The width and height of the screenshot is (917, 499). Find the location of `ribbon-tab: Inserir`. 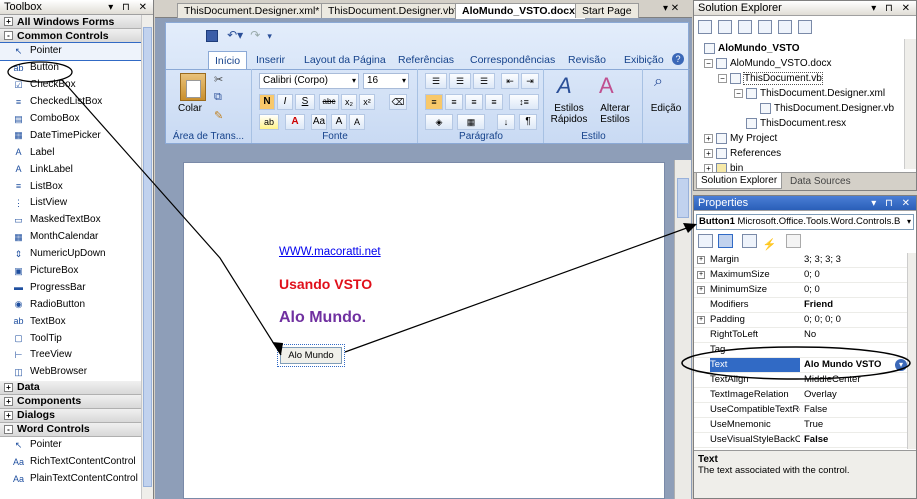

ribbon-tab: Inserir is located at coordinates (270, 60).